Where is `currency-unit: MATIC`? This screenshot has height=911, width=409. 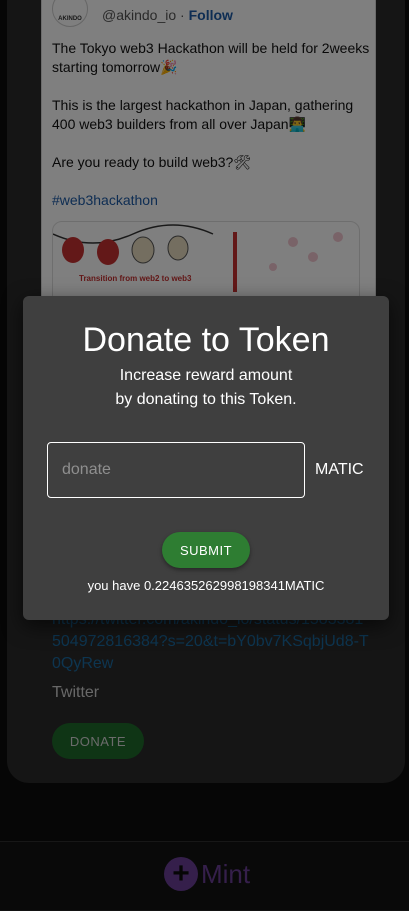
currency-unit: MATIC is located at coordinates (339, 469).